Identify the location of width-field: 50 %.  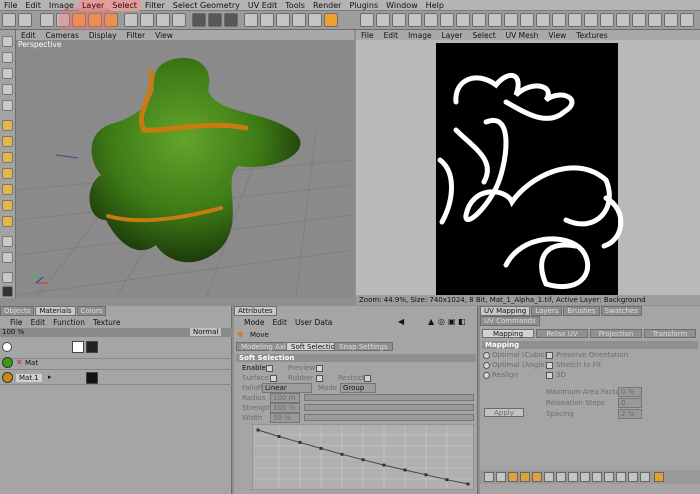
(285, 418).